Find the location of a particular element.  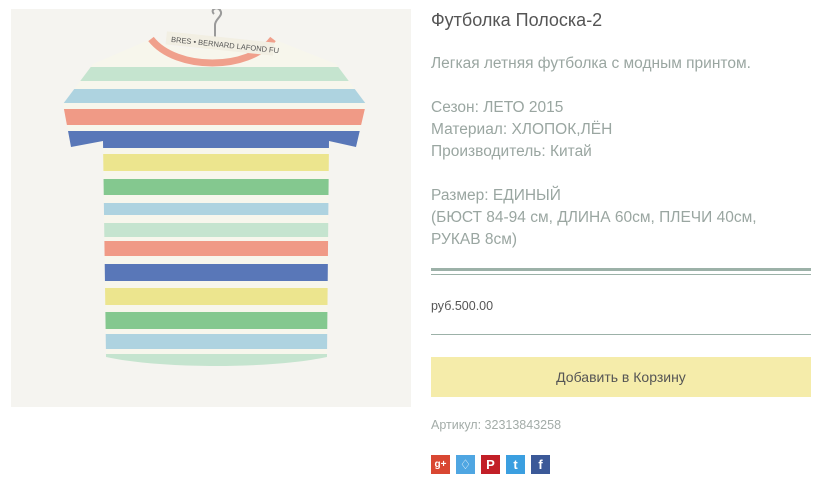

share-icons: g+ ♢ P t f is located at coordinates (490, 464).